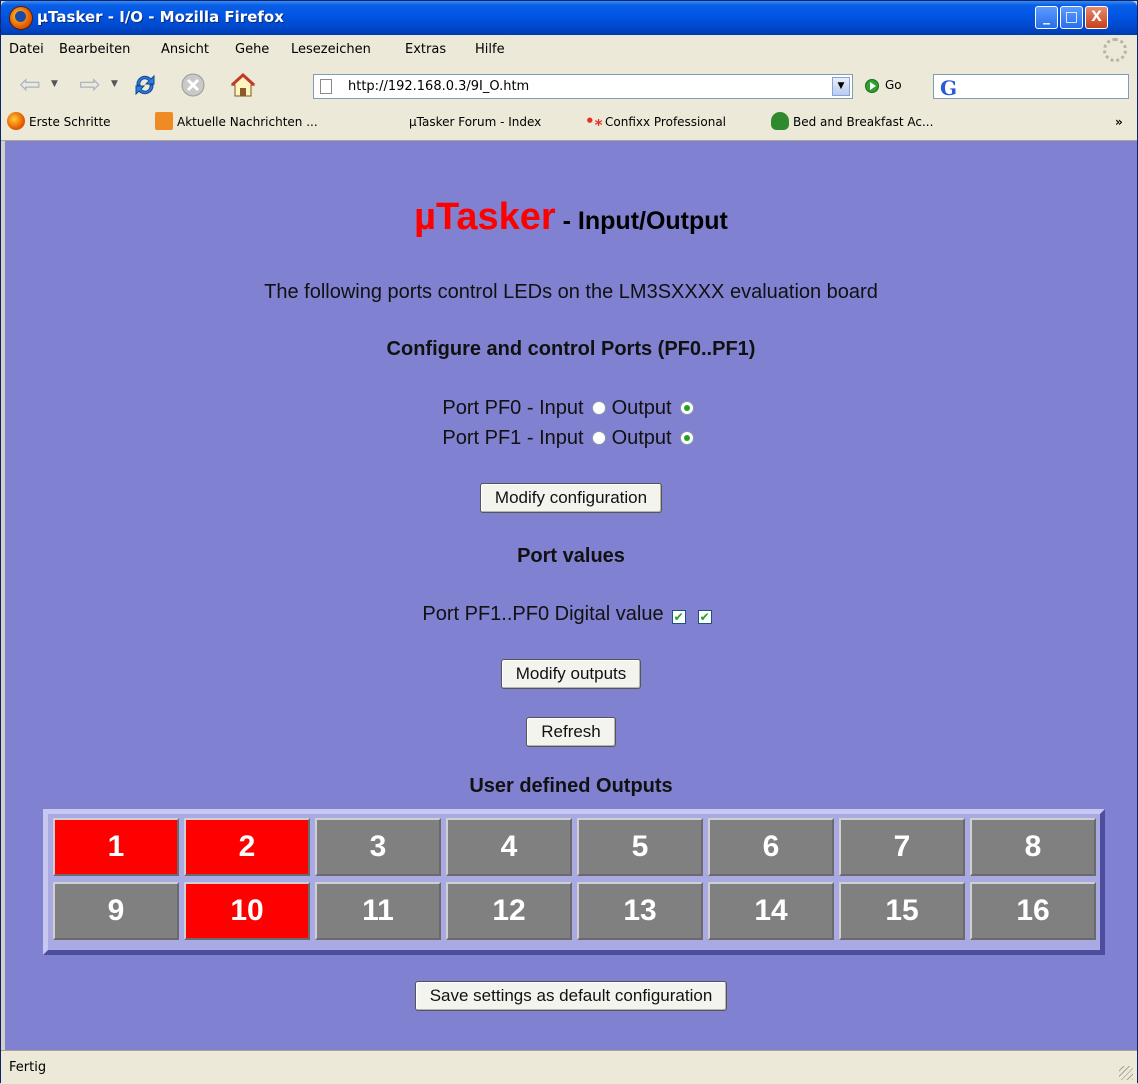  Describe the element at coordinates (771, 911) in the screenshot. I see `output-cell-14: 14` at that location.